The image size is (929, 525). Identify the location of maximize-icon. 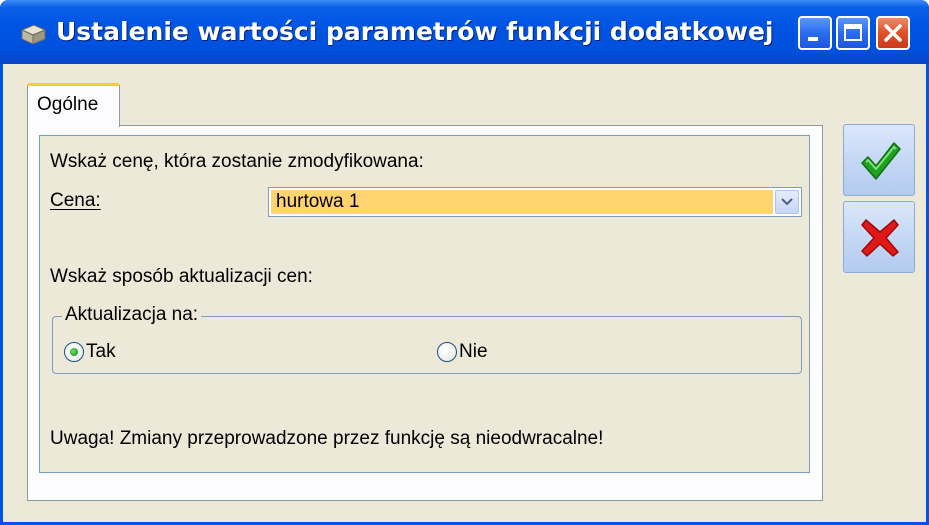
(853, 32).